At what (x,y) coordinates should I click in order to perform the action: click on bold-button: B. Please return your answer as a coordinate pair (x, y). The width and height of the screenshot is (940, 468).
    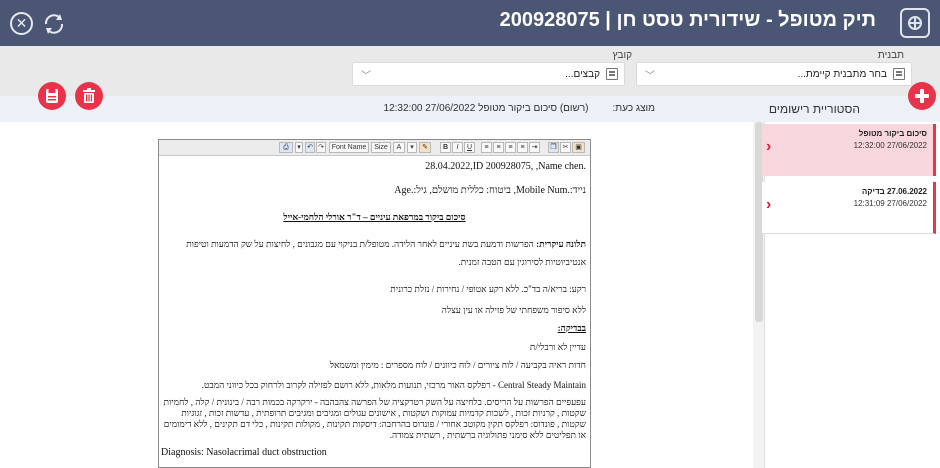
    Looking at the image, I should click on (445, 147).